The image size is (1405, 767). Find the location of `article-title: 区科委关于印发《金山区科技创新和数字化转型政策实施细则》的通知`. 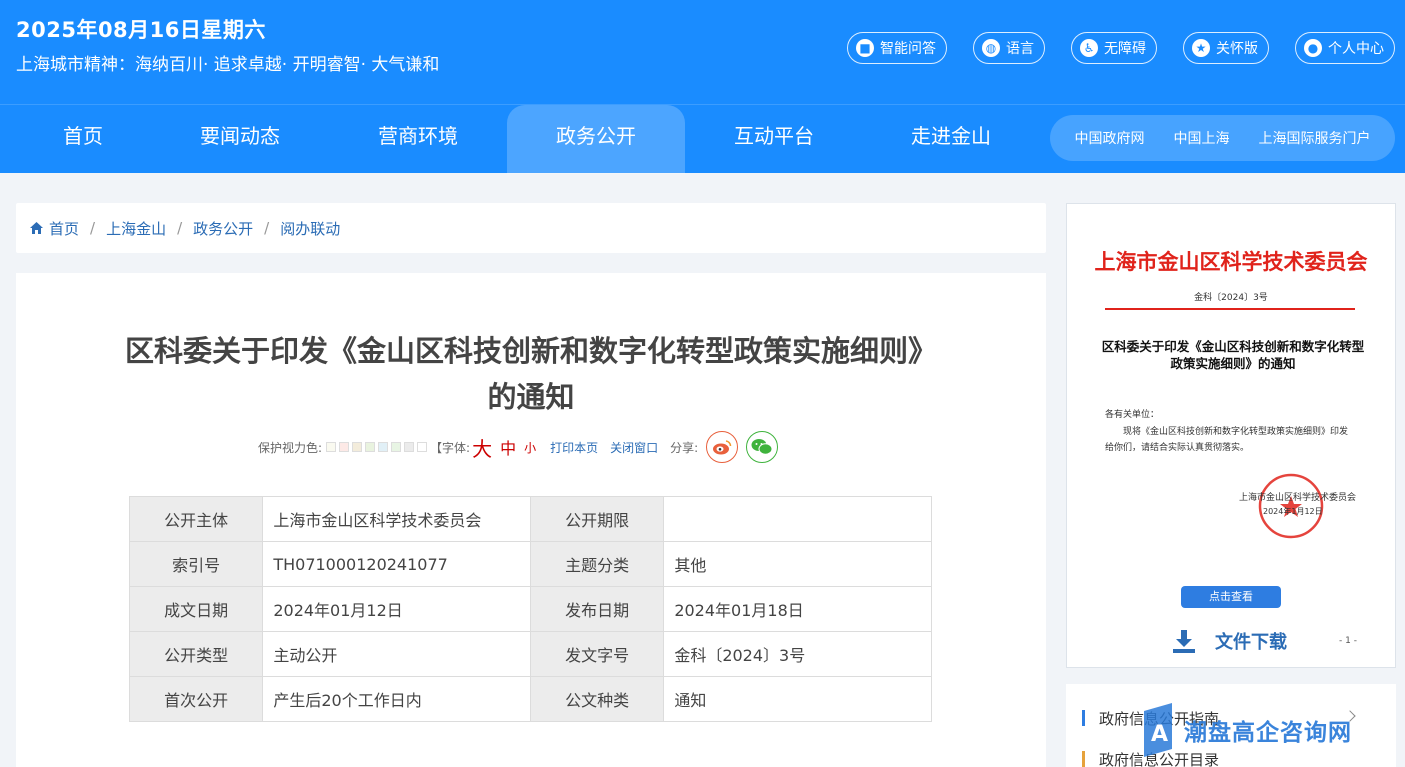

article-title: 区科委关于印发《金山区科技创新和数字化转型政策实施细则》的通知 is located at coordinates (530, 374).